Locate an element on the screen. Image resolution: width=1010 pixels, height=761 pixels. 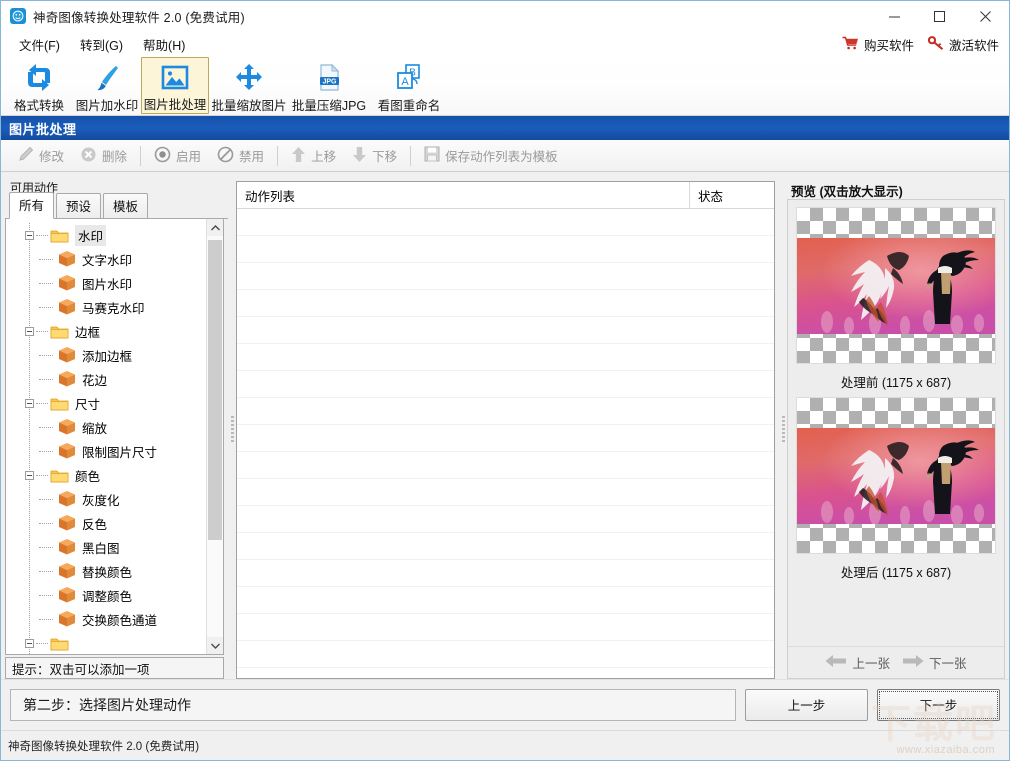
tree-item-invert: 反色 is located at coordinates (106, 523).